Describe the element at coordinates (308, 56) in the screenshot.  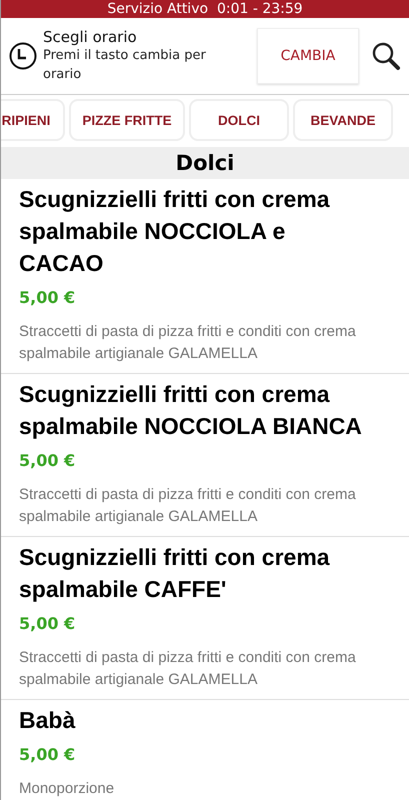
I see `change-button: CAMBIA` at that location.